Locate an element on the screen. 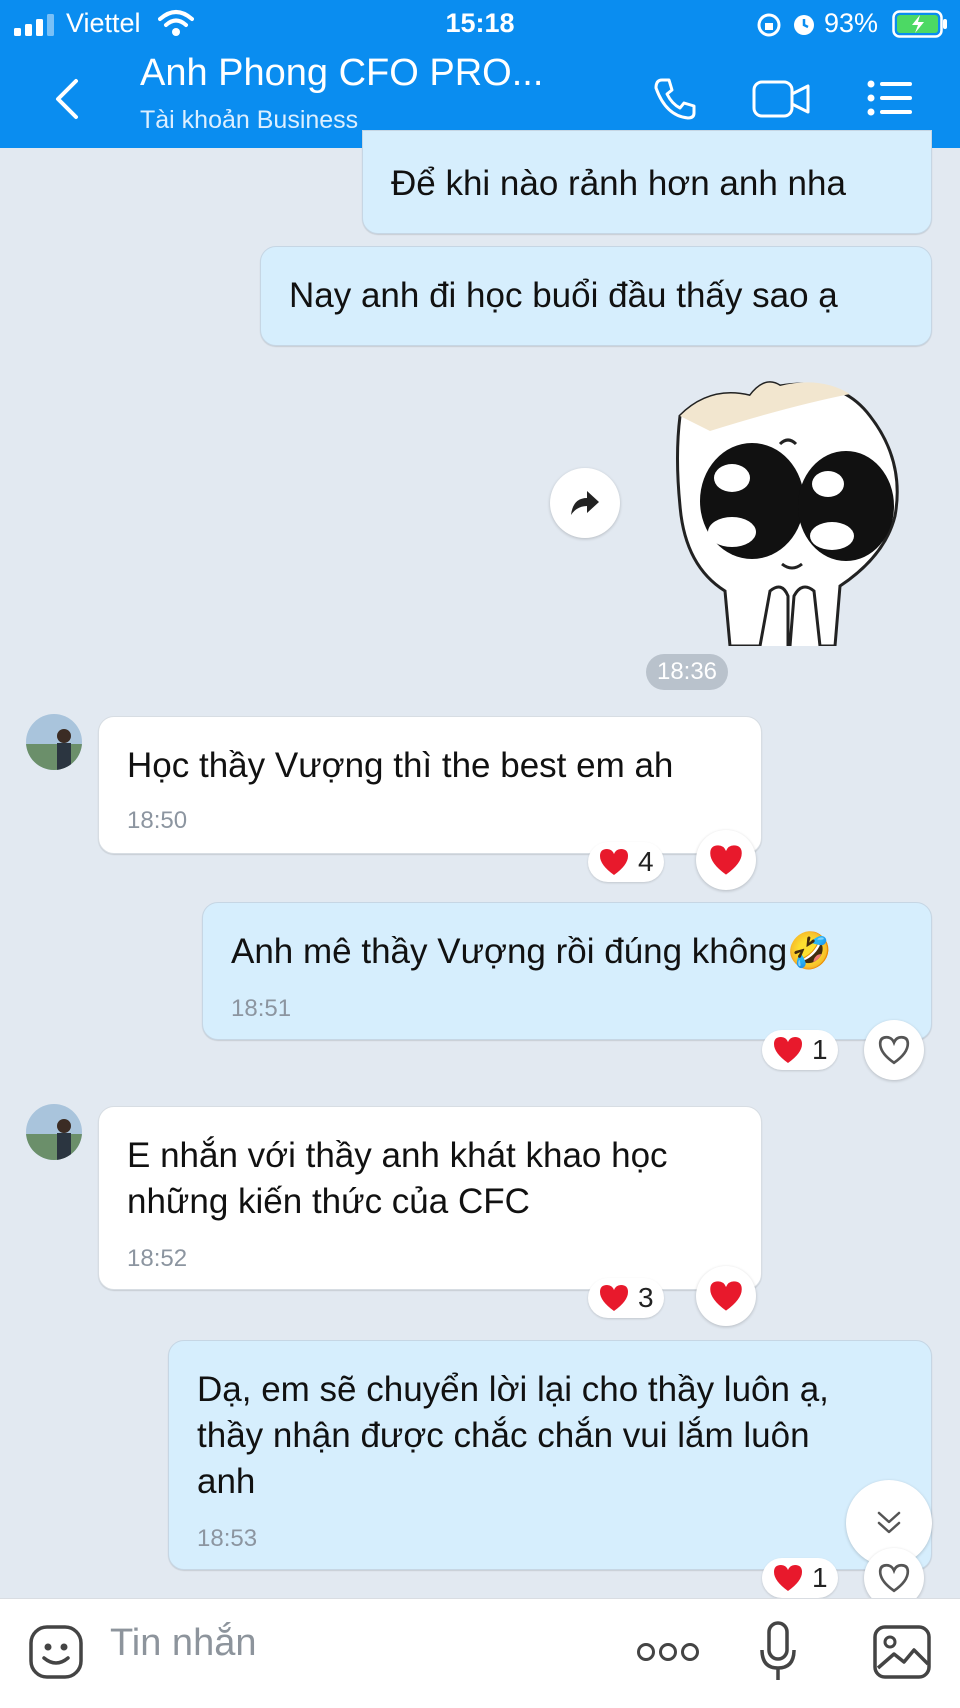 This screenshot has width=960, height=1708. forward-icon is located at coordinates (585, 503).